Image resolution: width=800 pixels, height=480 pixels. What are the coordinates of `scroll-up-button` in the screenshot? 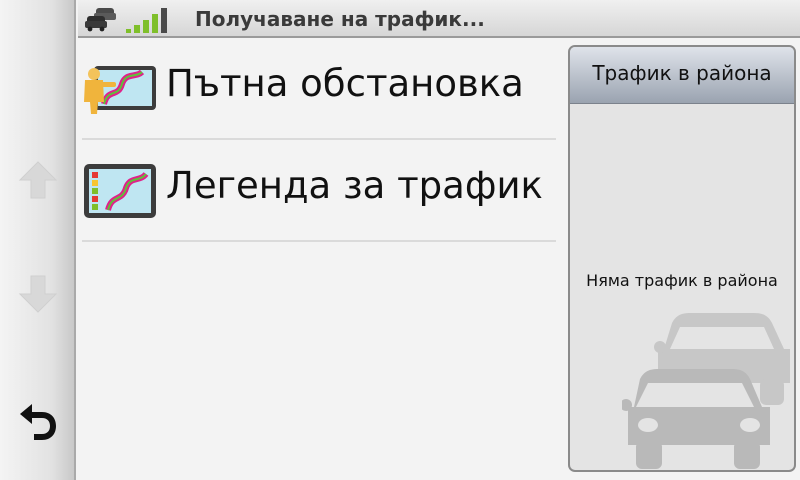 It's located at (38, 180).